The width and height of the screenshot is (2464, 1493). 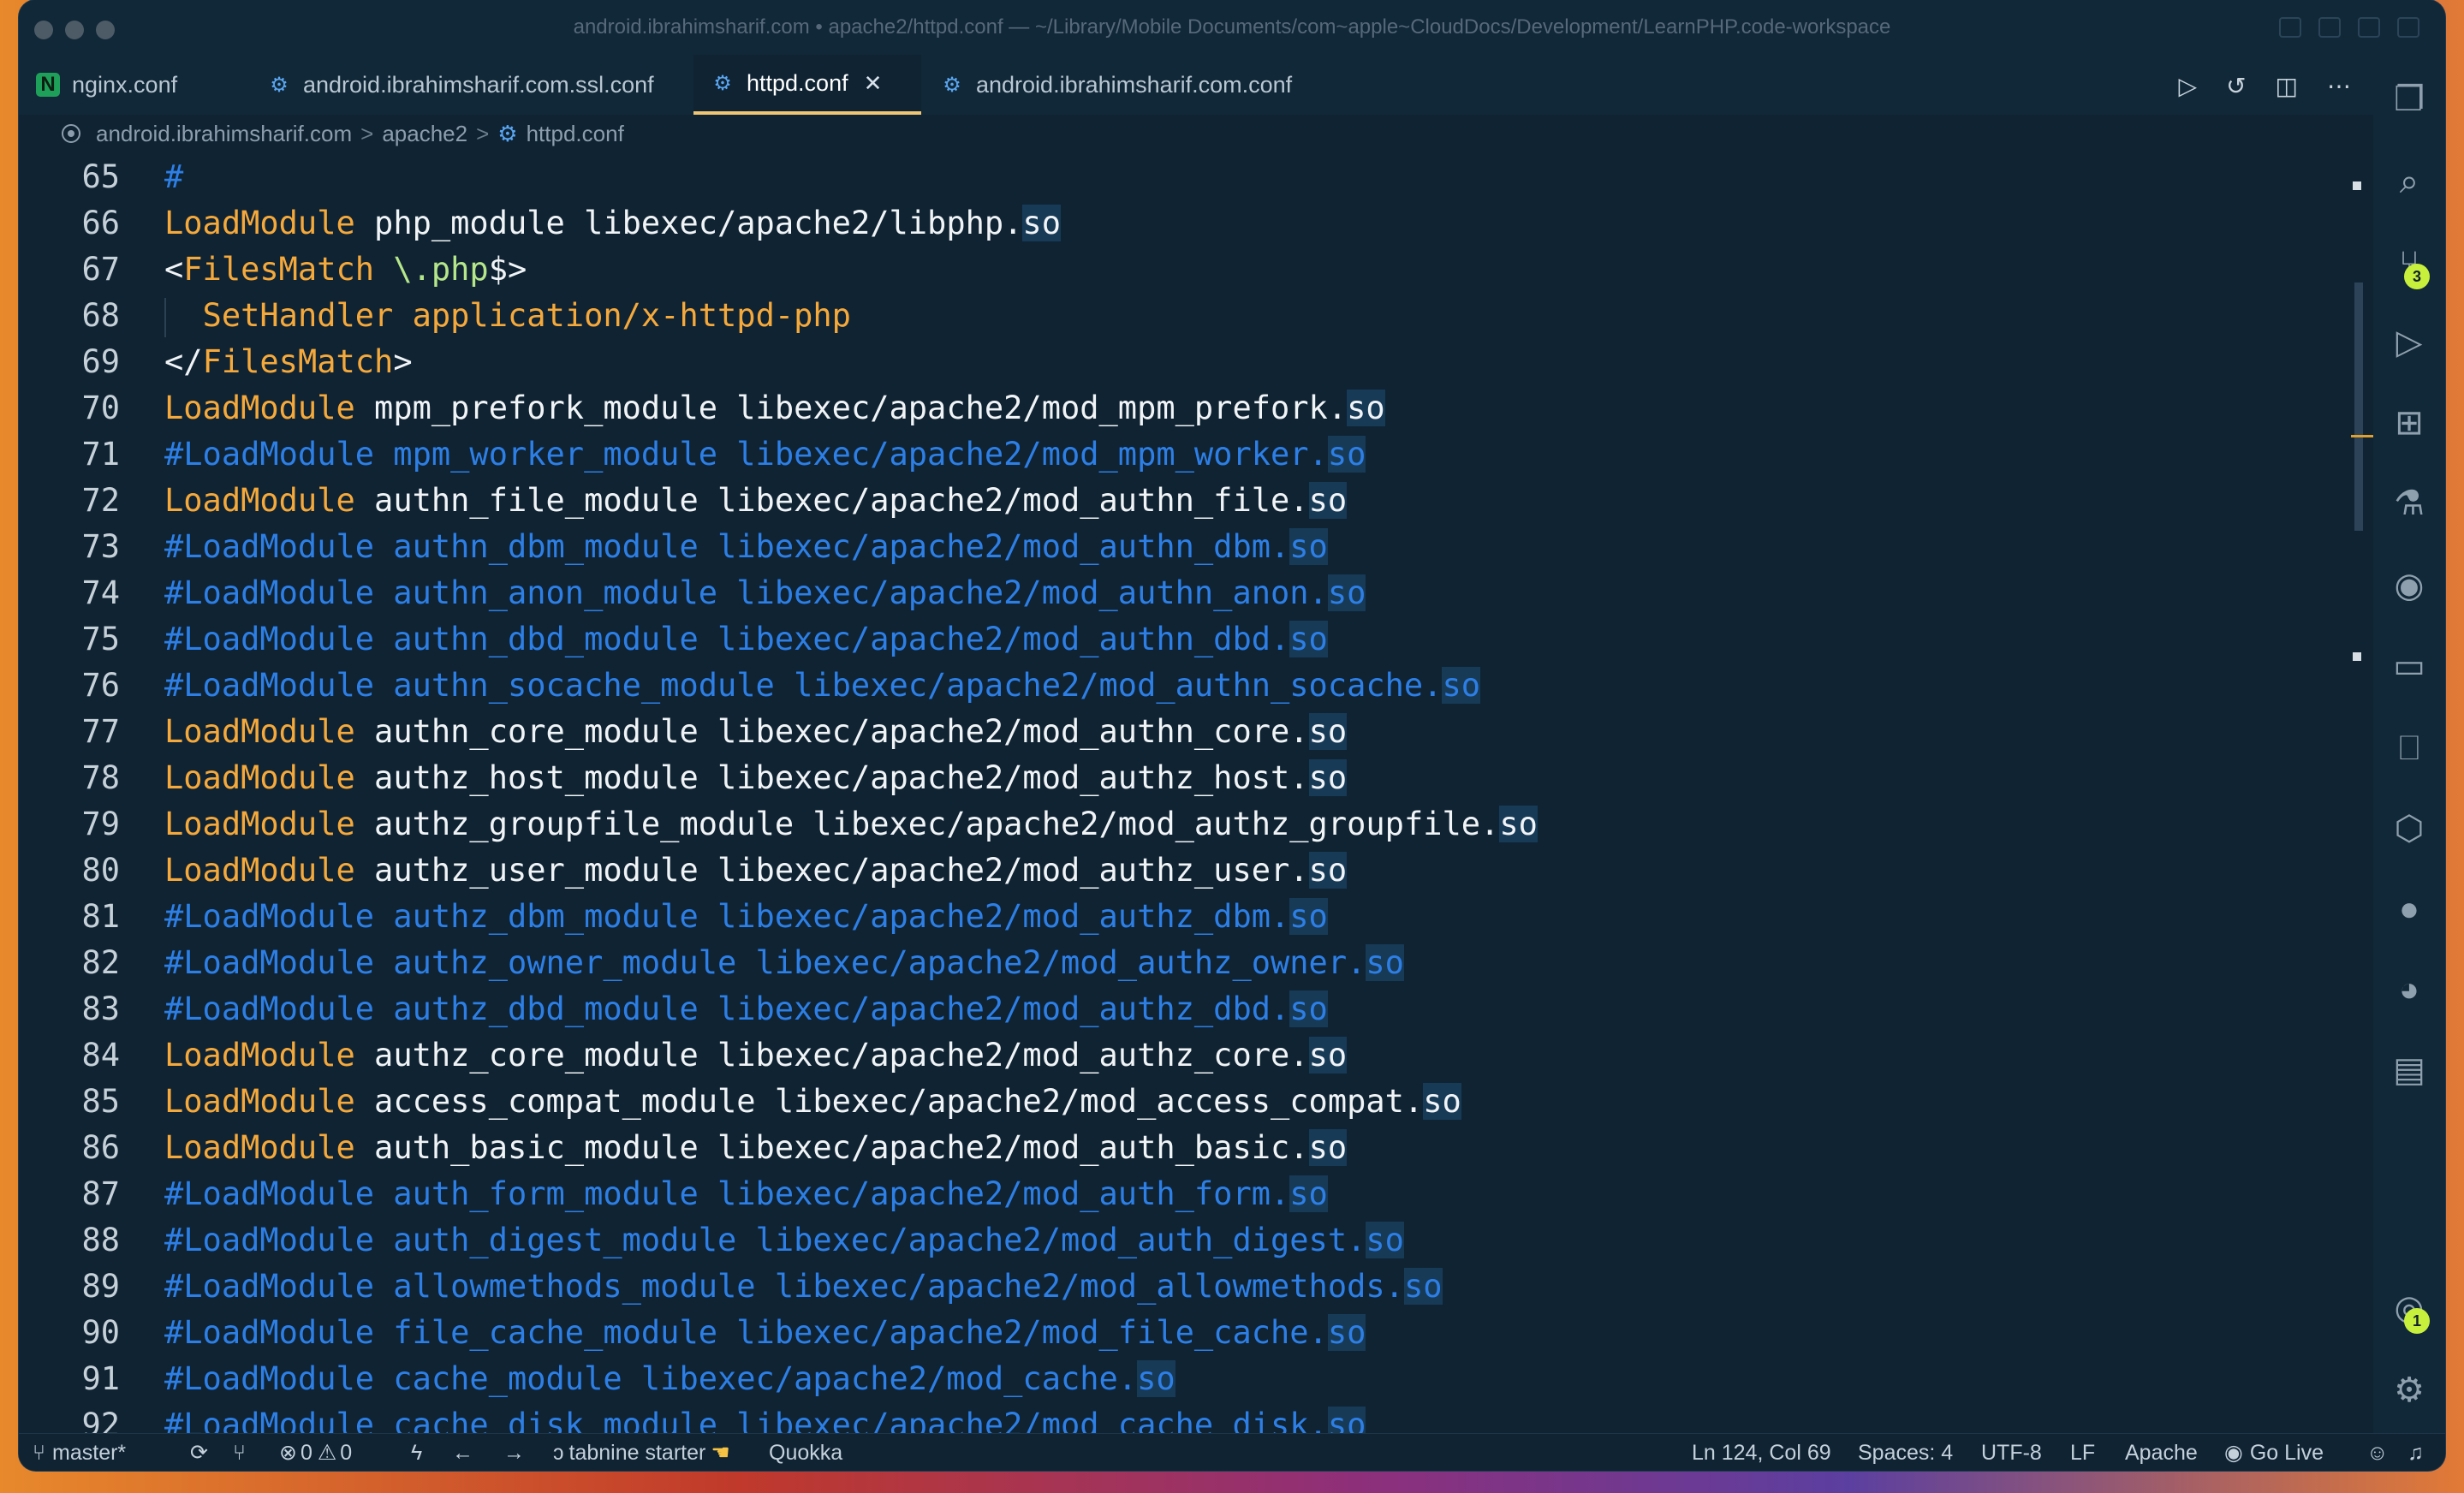 What do you see at coordinates (1905, 1452) in the screenshot?
I see `indentation: Spaces: 4` at bounding box center [1905, 1452].